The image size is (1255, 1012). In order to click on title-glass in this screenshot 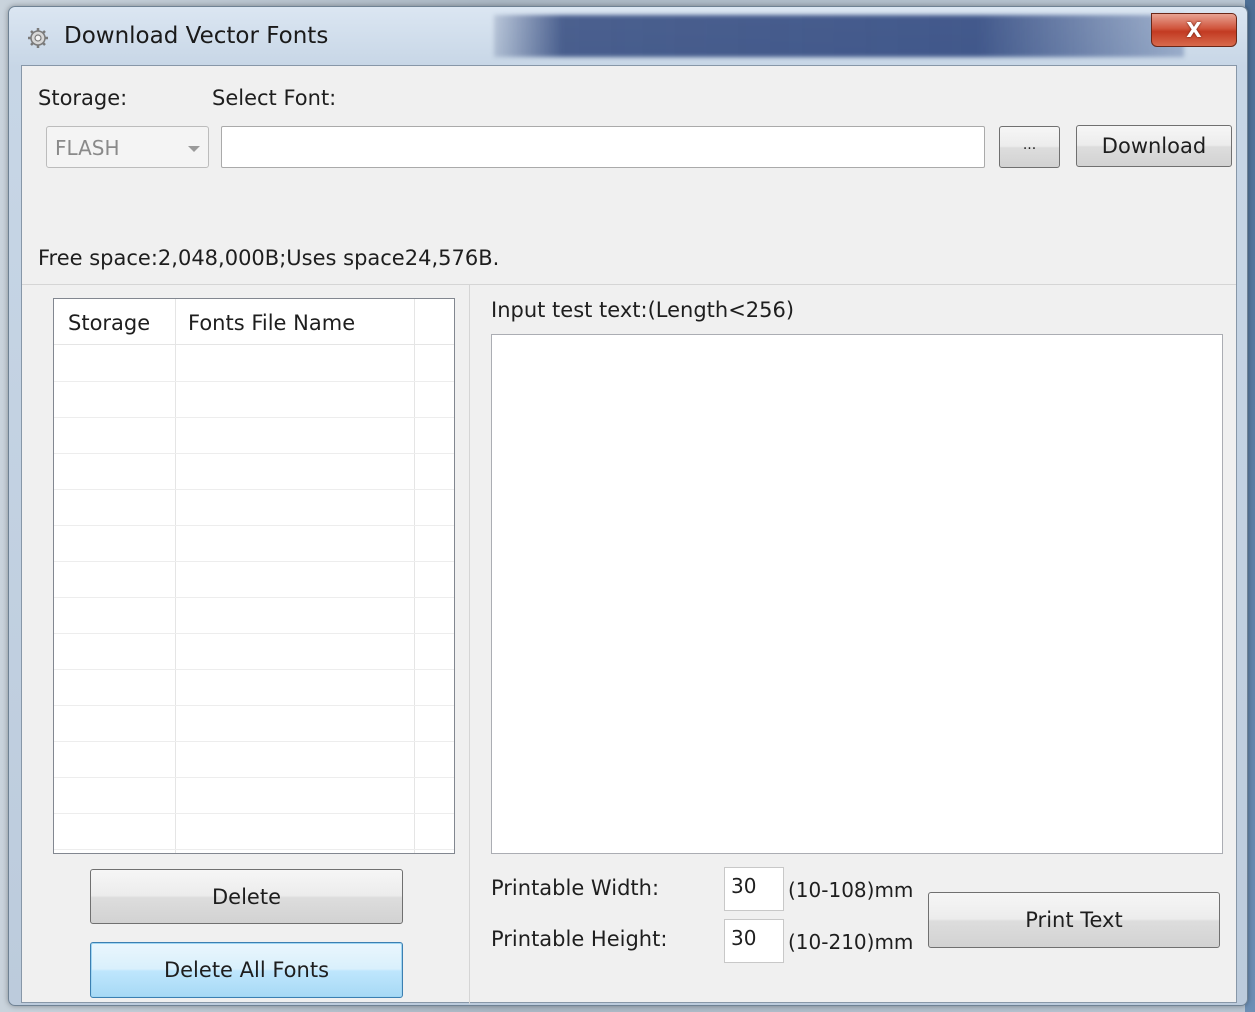, I will do `click(839, 36)`.